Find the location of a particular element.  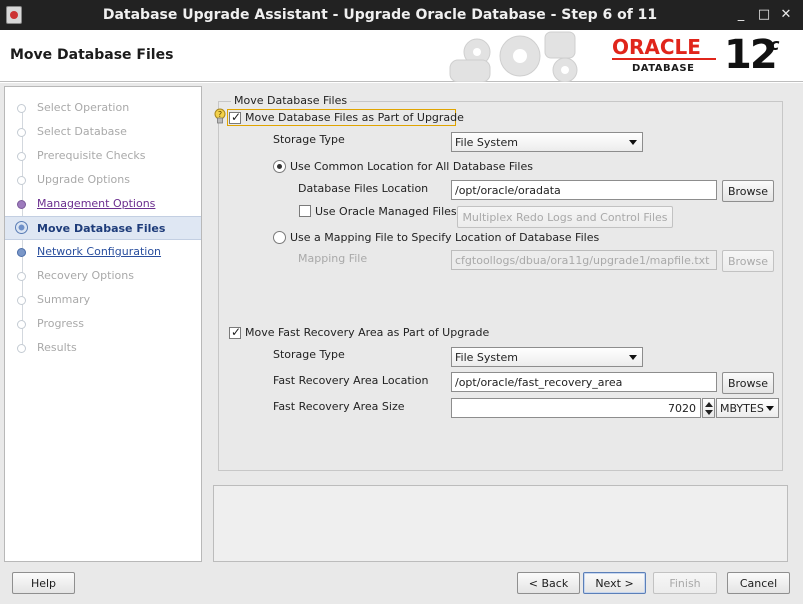

storage-type-label: Storage Type is located at coordinates (309, 139).